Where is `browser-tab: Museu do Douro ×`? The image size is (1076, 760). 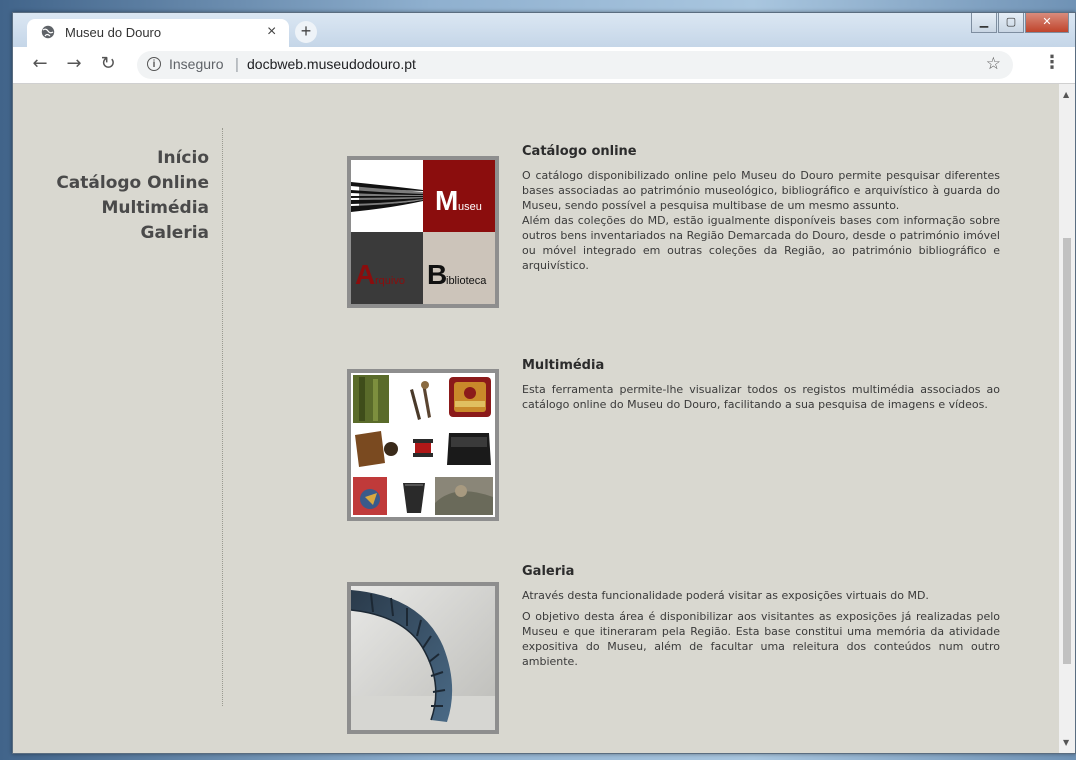
browser-tab: Museu do Douro × is located at coordinates (158, 33).